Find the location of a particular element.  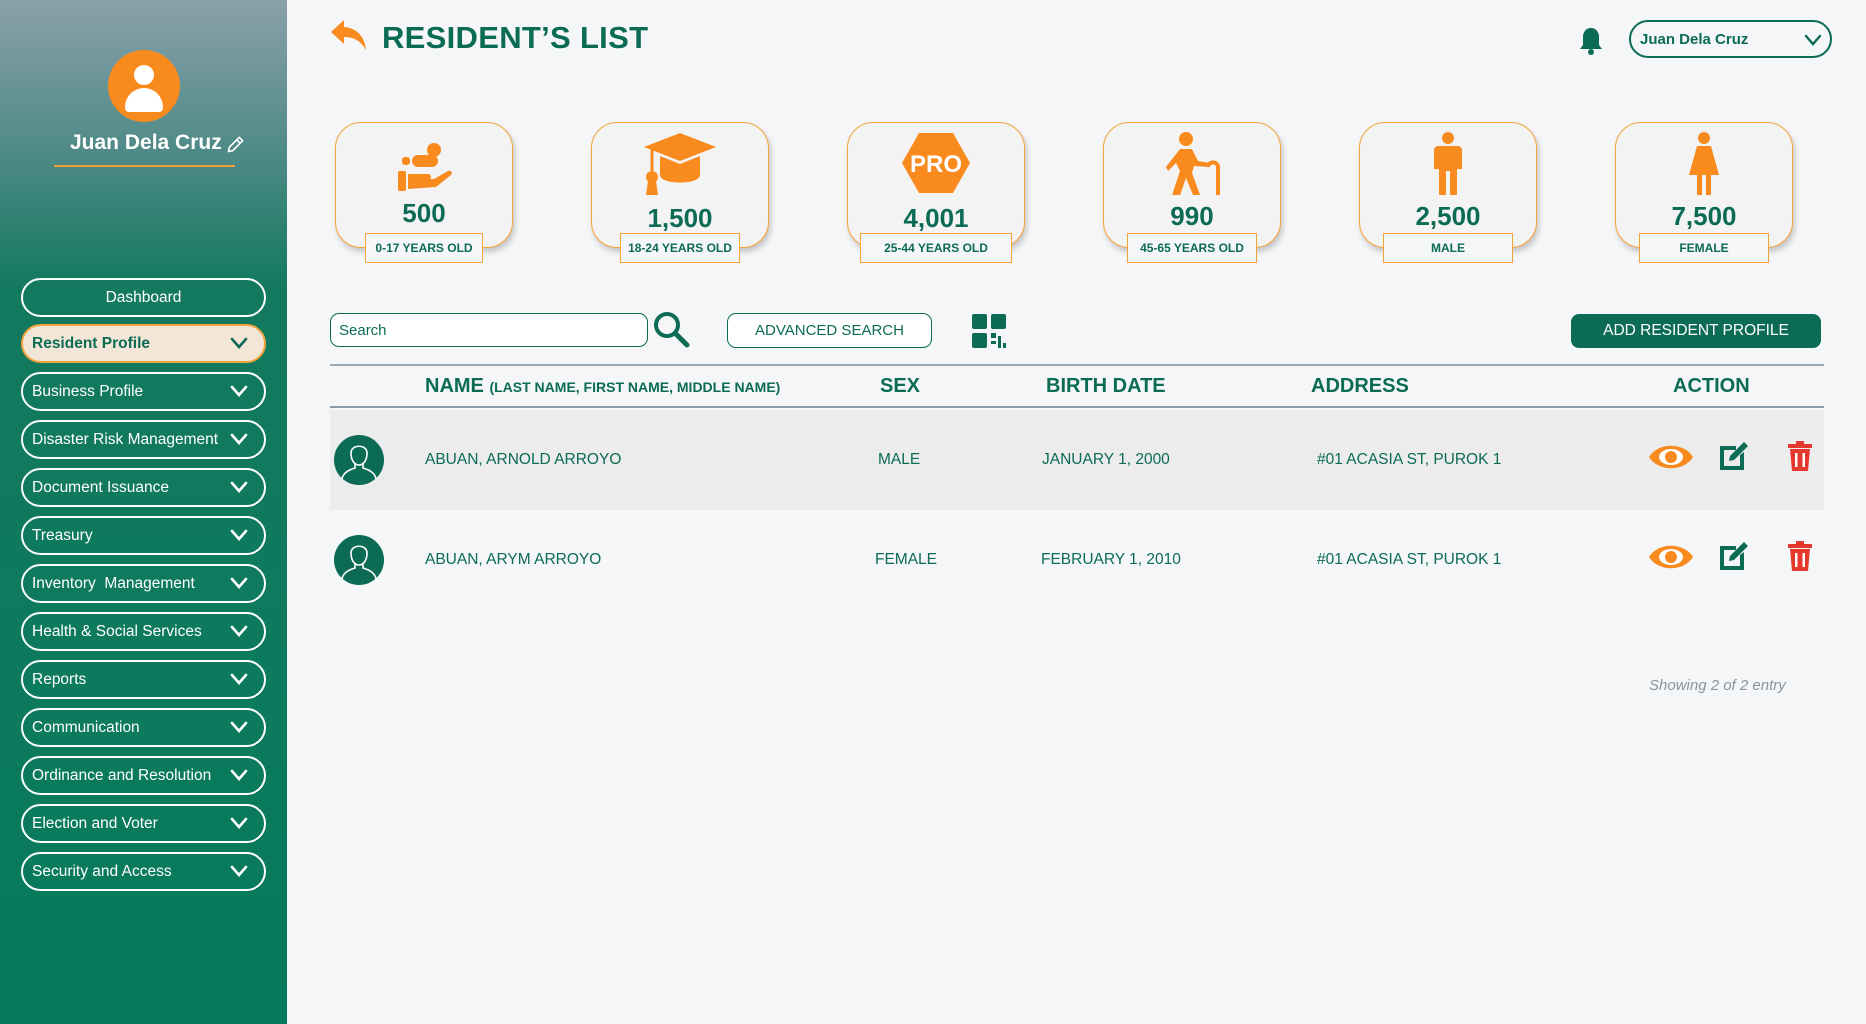

sidebar-item-label: Reports is located at coordinates (59, 679).